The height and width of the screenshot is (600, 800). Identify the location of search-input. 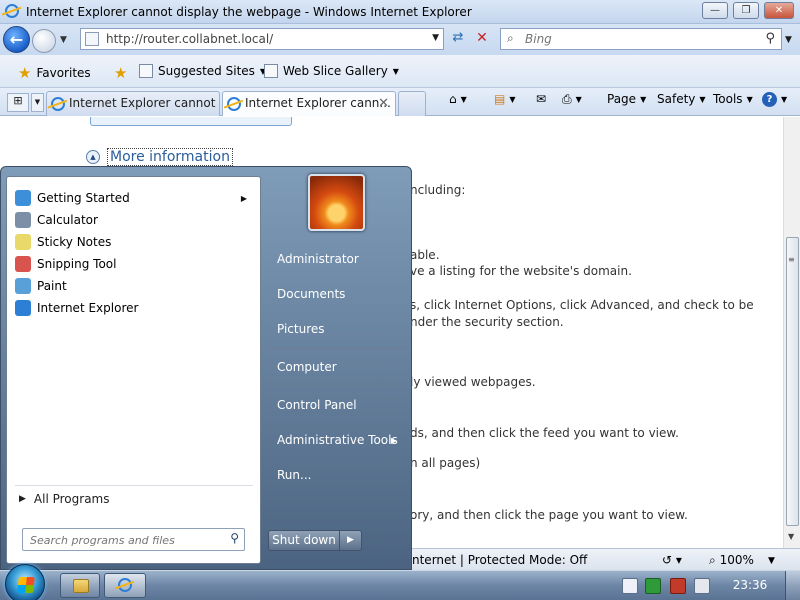
(635, 39).